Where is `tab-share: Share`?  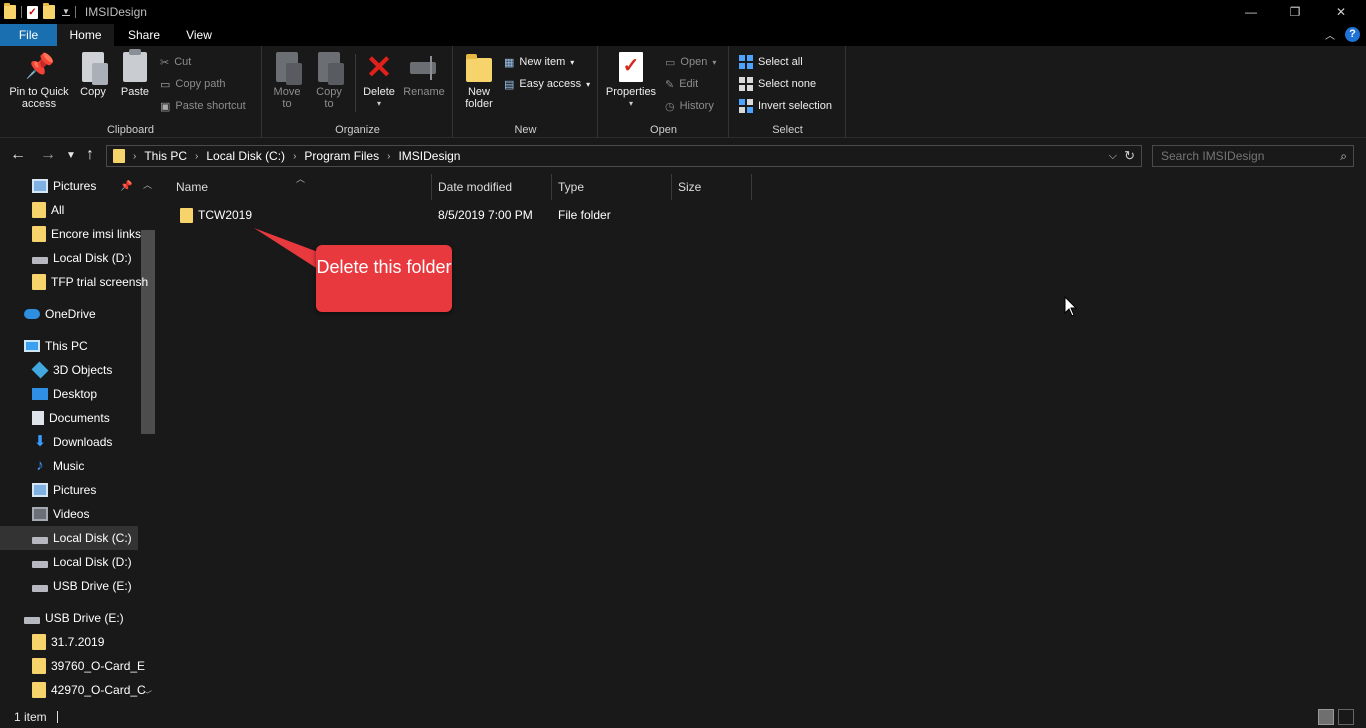 tab-share: Share is located at coordinates (144, 35).